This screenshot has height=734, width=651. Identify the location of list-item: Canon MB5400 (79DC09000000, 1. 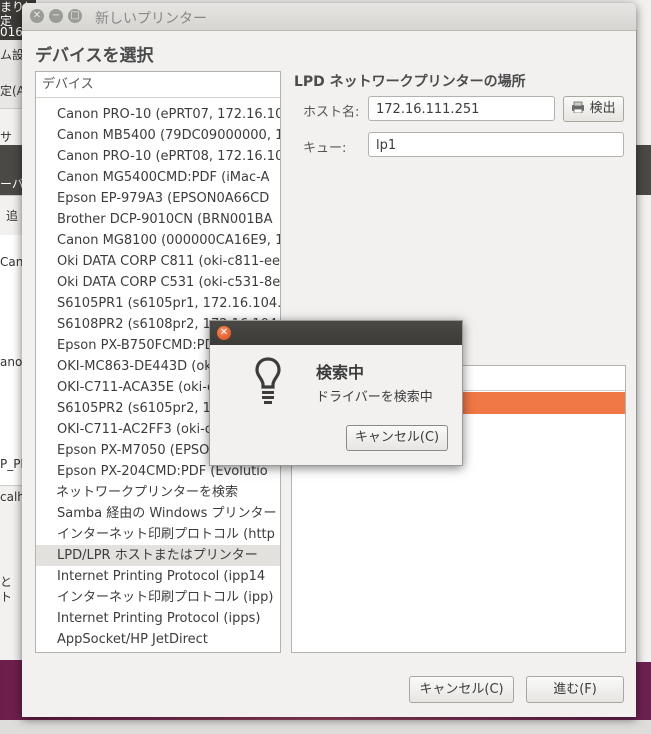
(158, 135).